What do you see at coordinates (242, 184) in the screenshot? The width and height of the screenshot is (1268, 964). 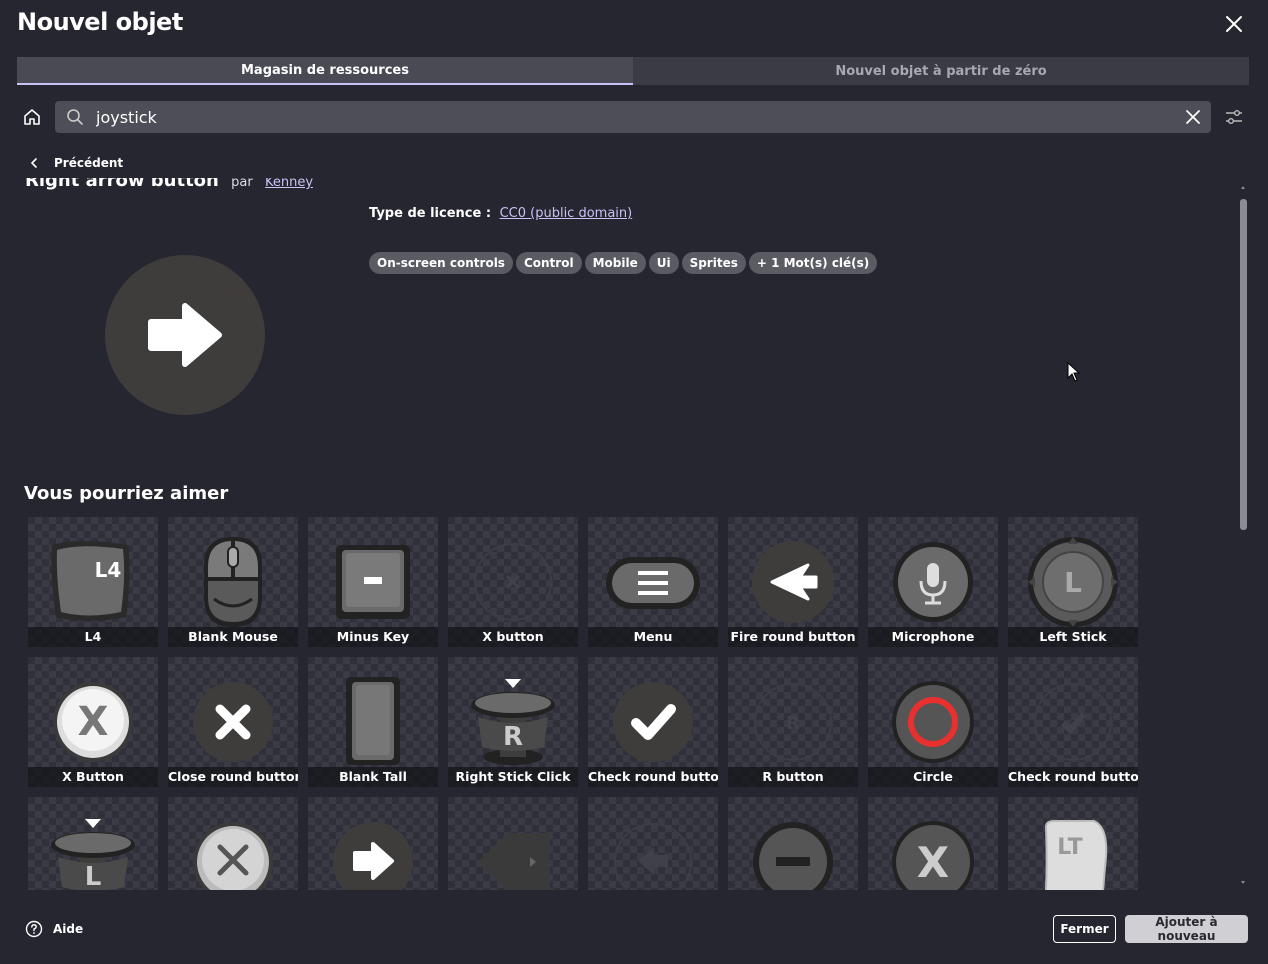 I see `asset-by: par` at bounding box center [242, 184].